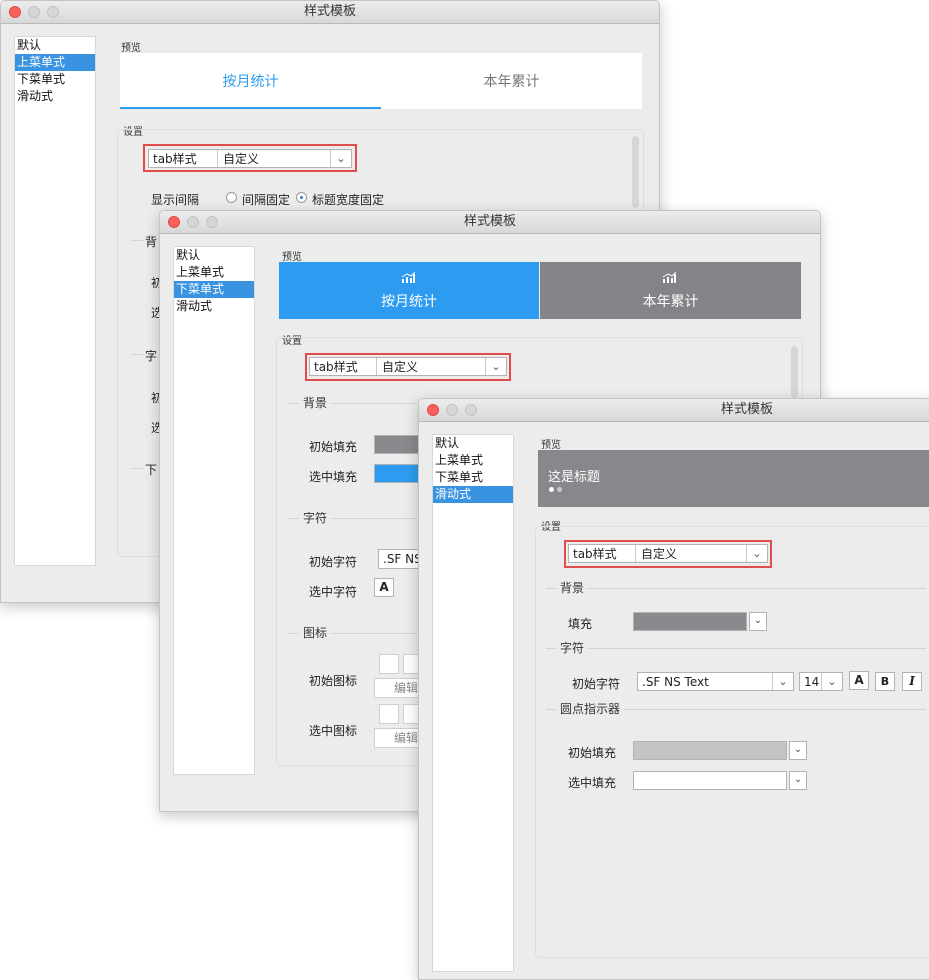 This screenshot has height=980, width=929. Describe the element at coordinates (348, 200) in the screenshot. I see `radio-fixed-width-label: 标题宽度固定` at that location.